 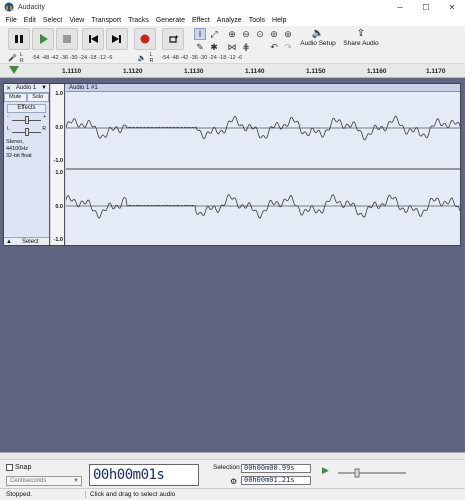 What do you see at coordinates (201, 20) in the screenshot?
I see `menu-effect: Effect` at bounding box center [201, 20].